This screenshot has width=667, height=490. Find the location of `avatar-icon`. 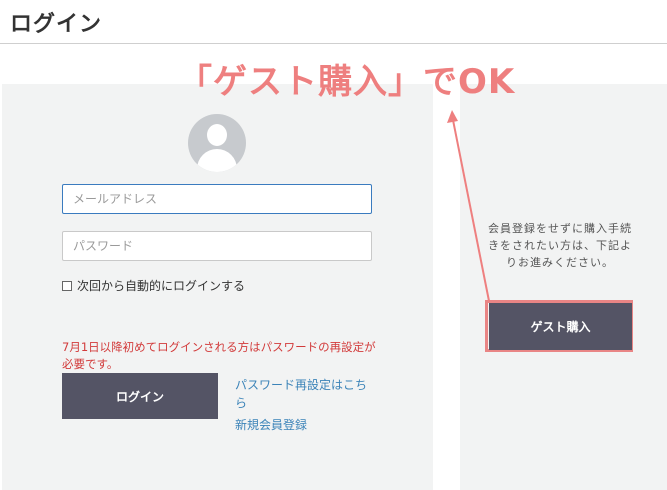

avatar-icon is located at coordinates (217, 143).